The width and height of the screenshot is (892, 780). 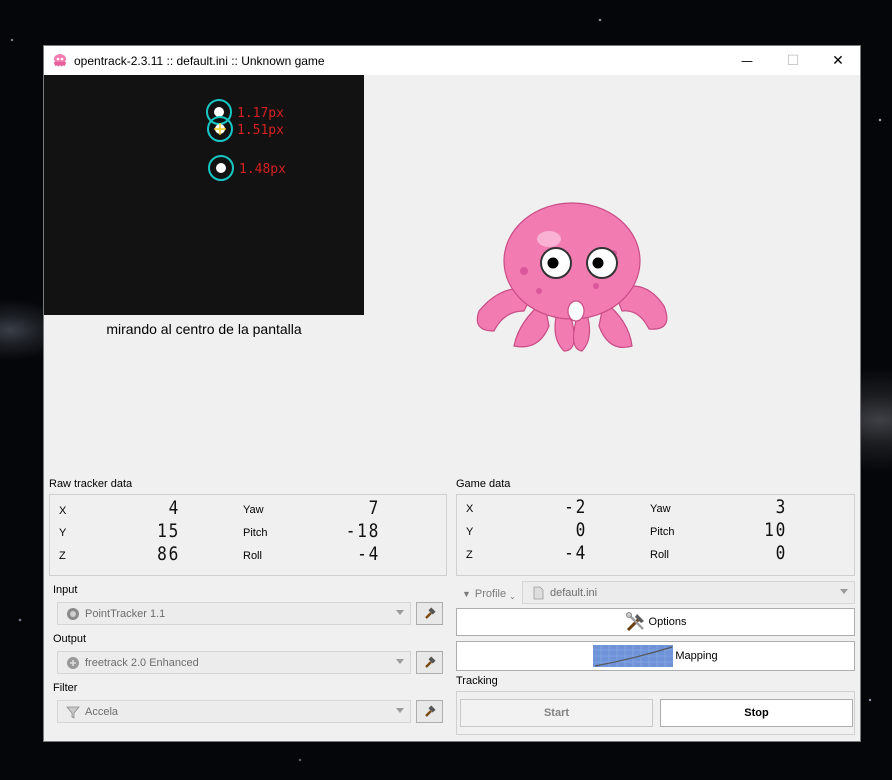 I want to click on tracker-point-2-label: 1.51px, so click(x=260, y=130).